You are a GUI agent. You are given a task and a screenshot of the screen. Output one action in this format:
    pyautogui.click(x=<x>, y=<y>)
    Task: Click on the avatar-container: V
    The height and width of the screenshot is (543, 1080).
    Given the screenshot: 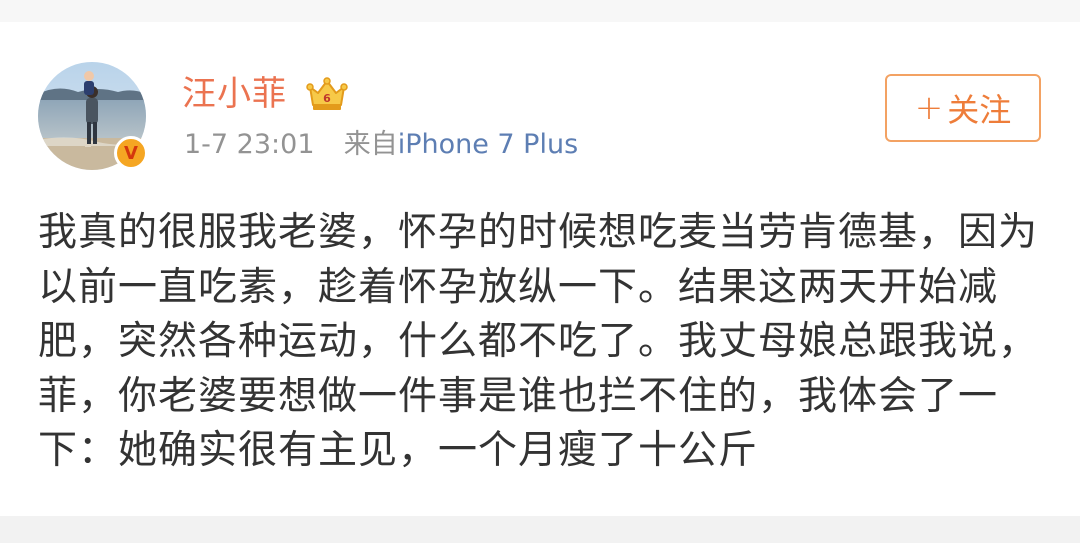 What is the action you would take?
    pyautogui.click(x=93, y=116)
    